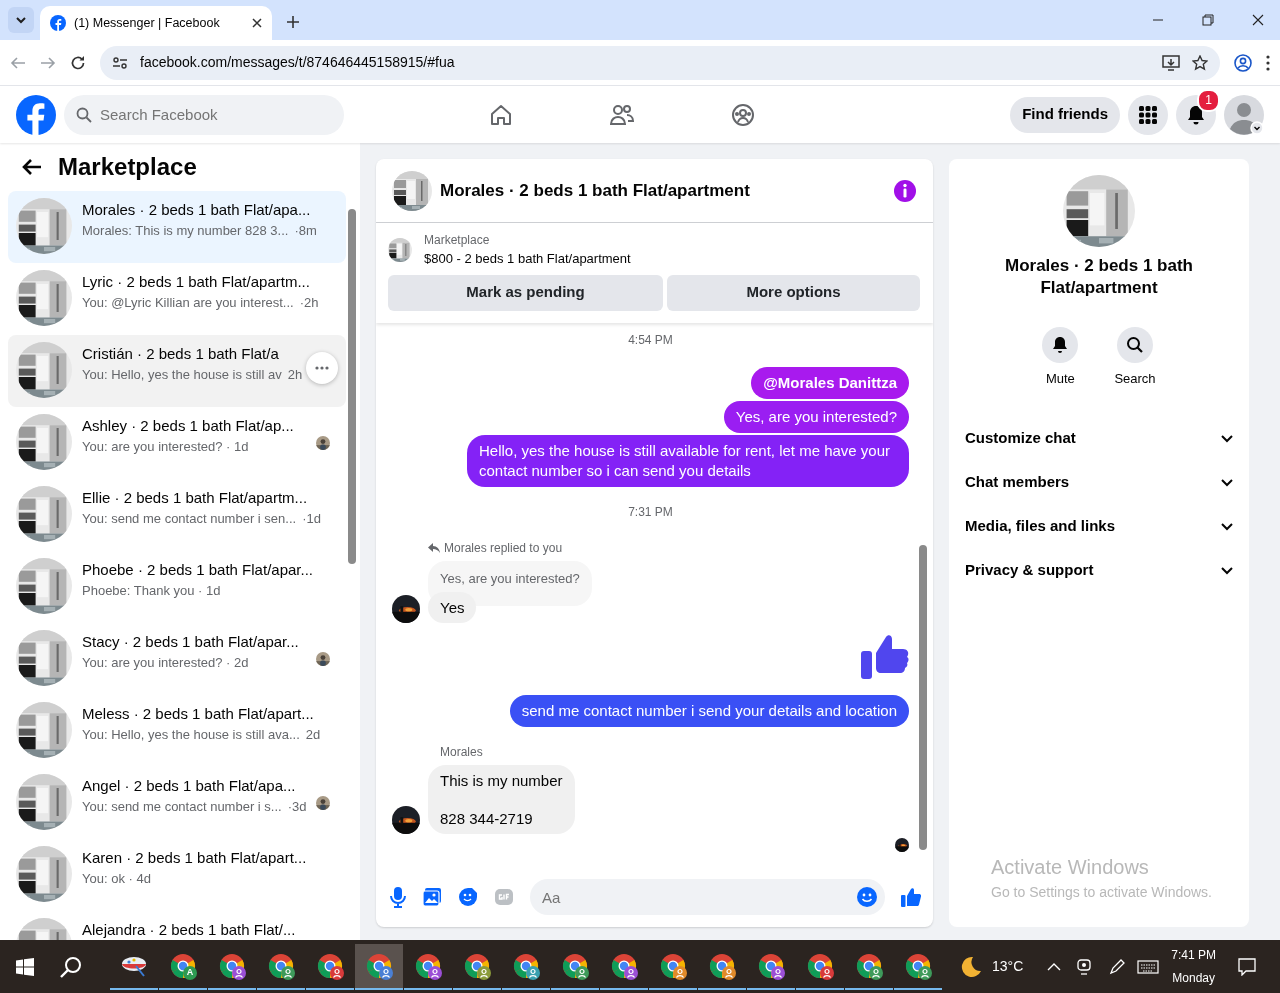 The image size is (1280, 993). I want to click on conversation-item: Ellie · 2 beds 1 bath Flat/apartm... You: send me contact number i sen... ·1d, so click(177, 515).